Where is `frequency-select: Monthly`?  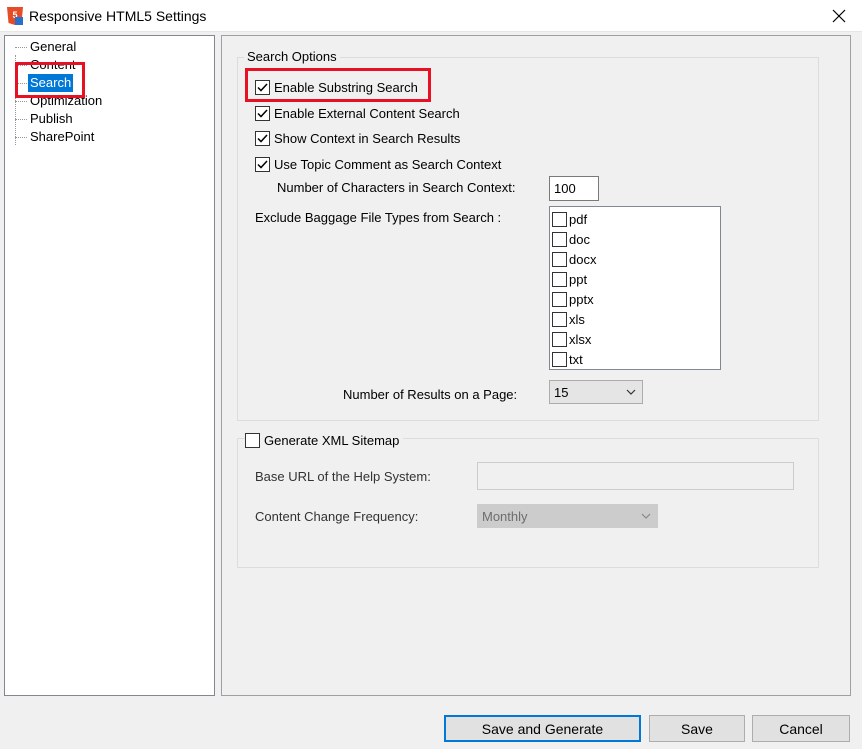
frequency-select: Monthly is located at coordinates (567, 516).